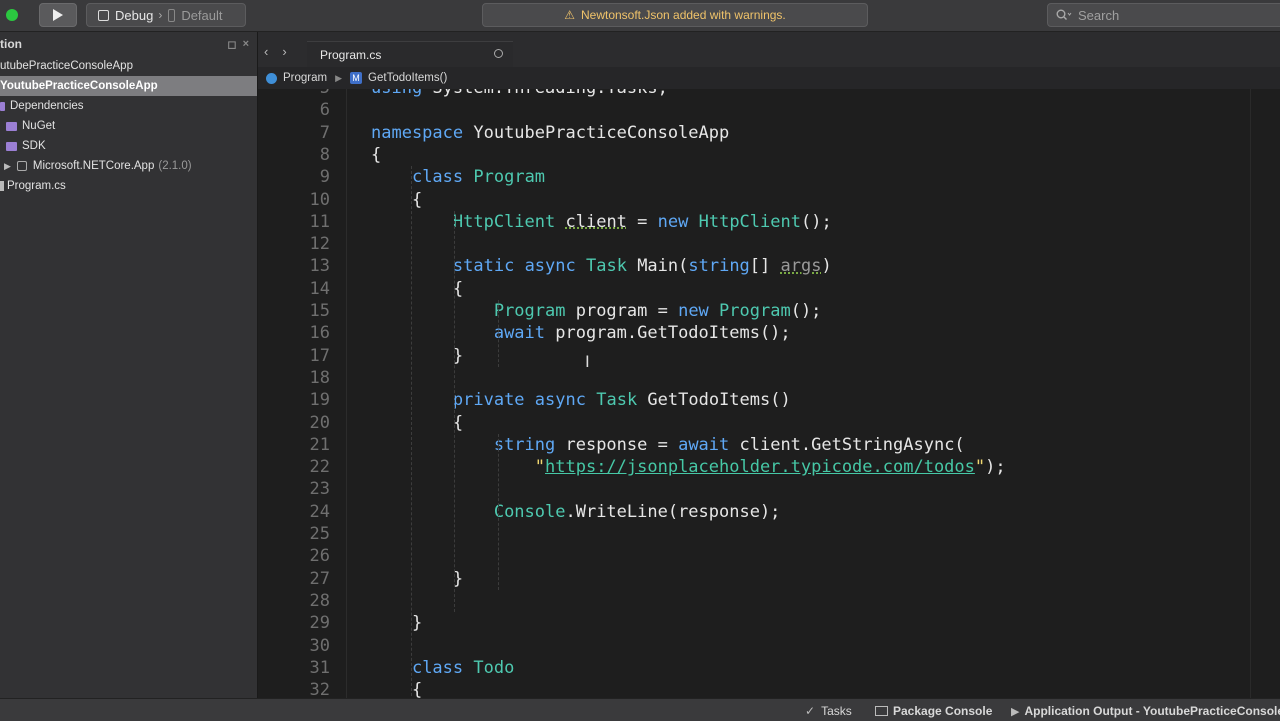 Image resolution: width=1280 pixels, height=721 pixels. Describe the element at coordinates (1163, 15) in the screenshot. I see `search-box: Search` at that location.